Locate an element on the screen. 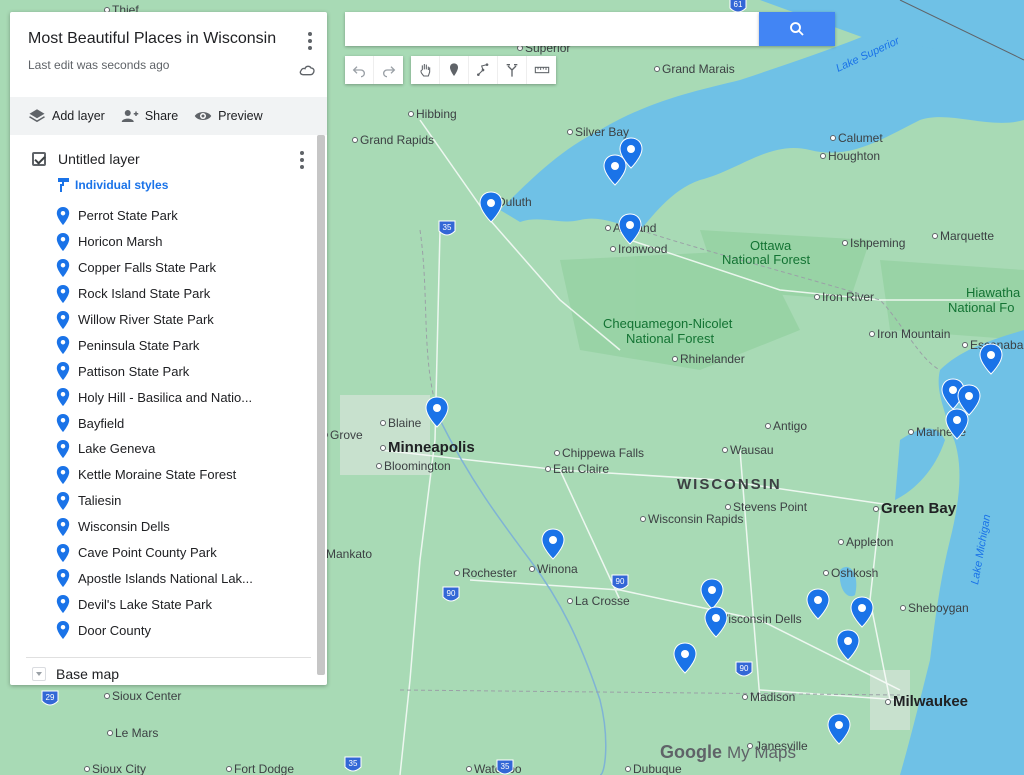 The width and height of the screenshot is (1024, 775). place-name: Rock Island State Park is located at coordinates (144, 294).